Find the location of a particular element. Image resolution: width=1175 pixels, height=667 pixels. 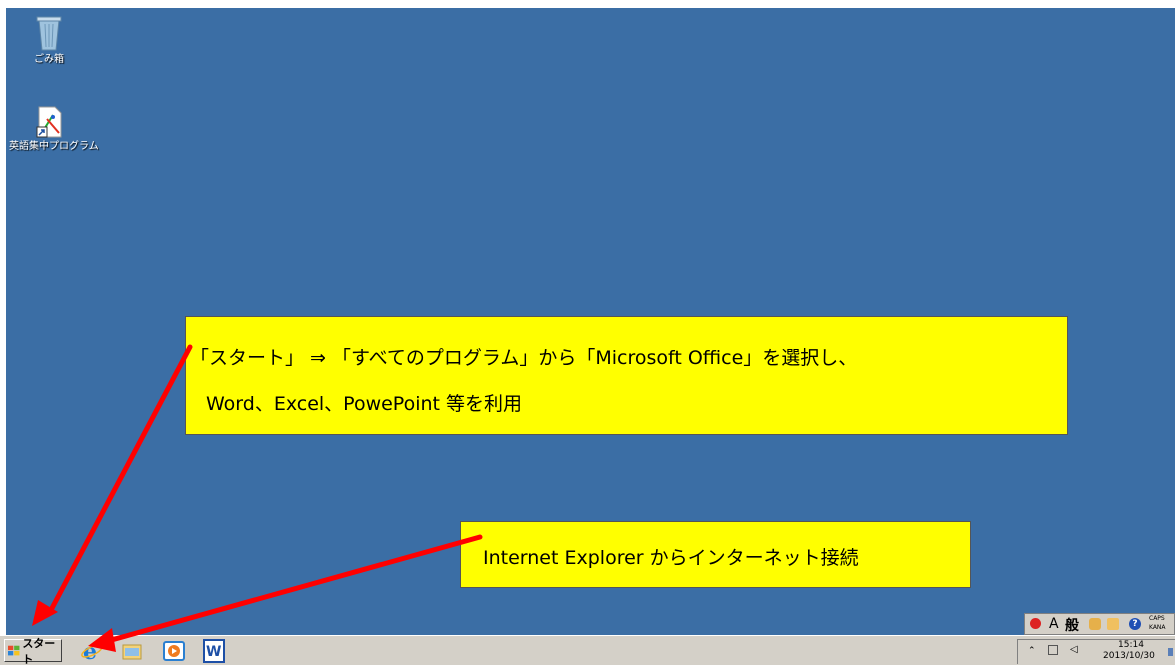

quick-launch-word: W is located at coordinates (214, 651).